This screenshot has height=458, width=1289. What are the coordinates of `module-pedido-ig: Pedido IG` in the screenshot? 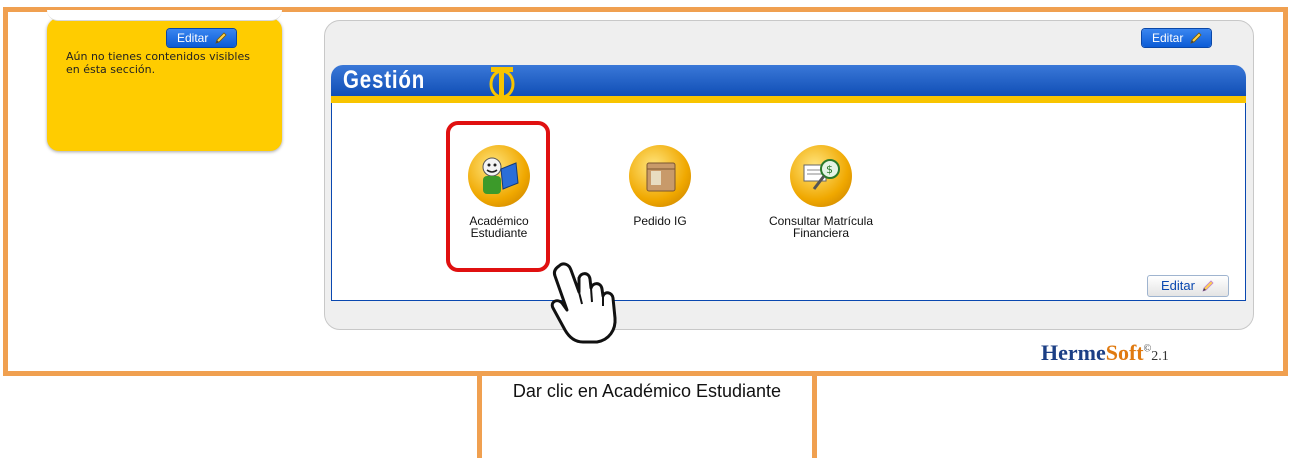 It's located at (660, 186).